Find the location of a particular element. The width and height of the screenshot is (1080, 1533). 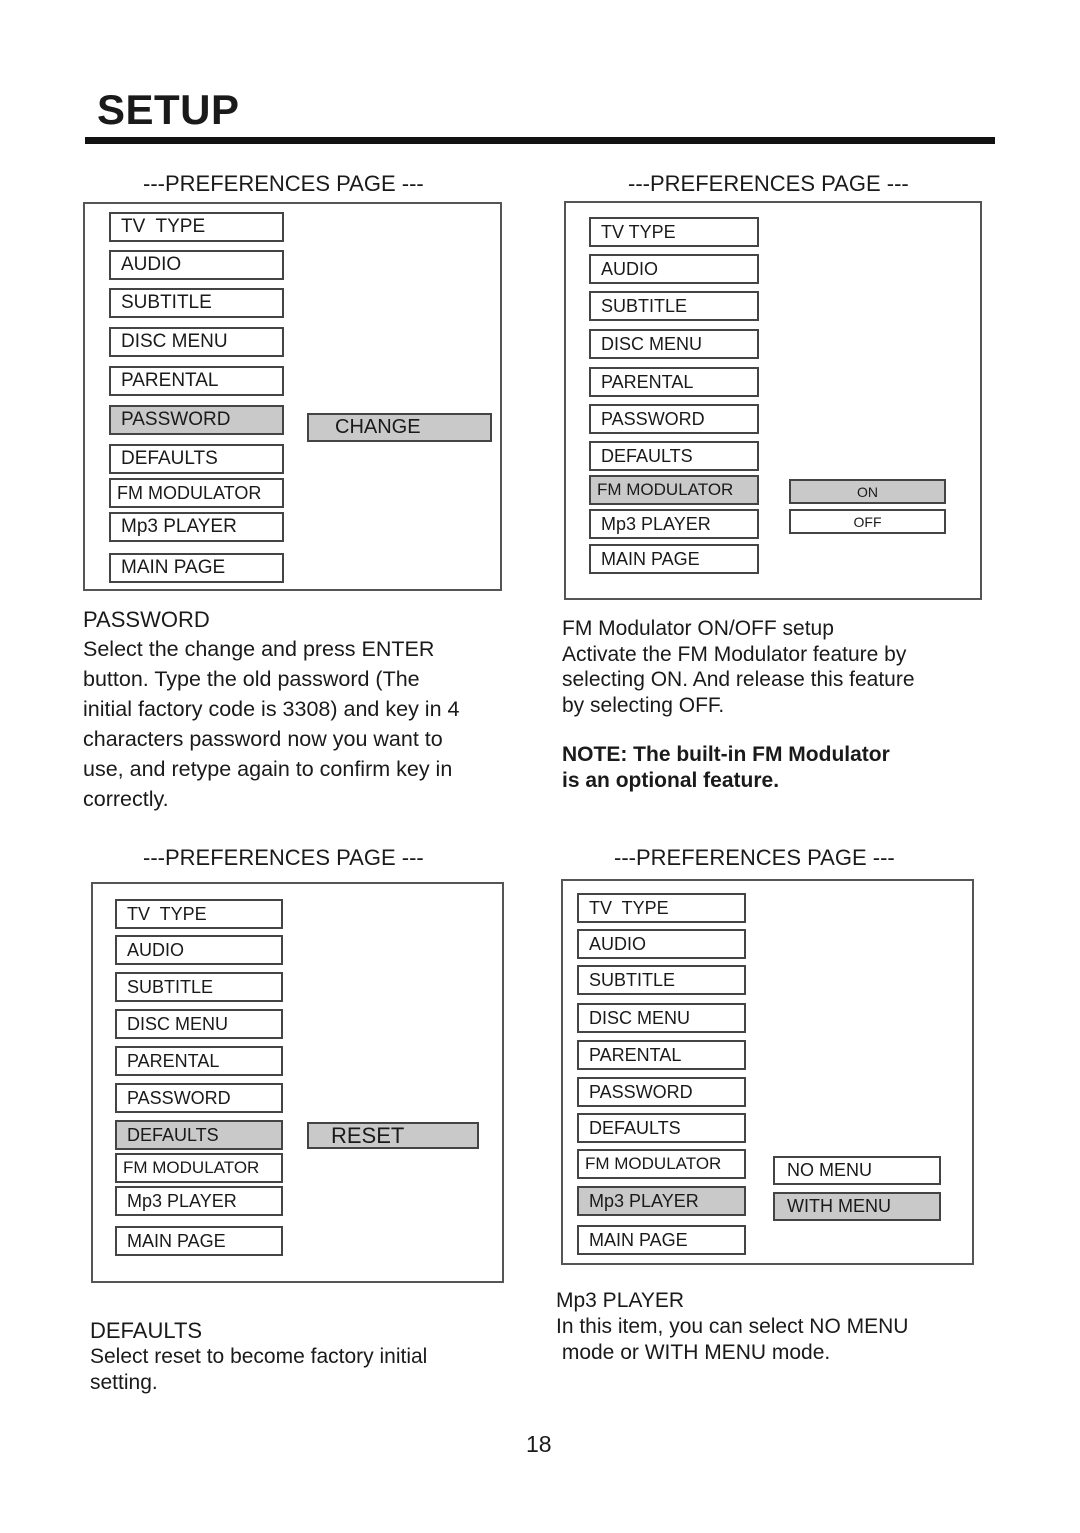

password-text-line: use, and retype again to confirm key in is located at coordinates (268, 769).